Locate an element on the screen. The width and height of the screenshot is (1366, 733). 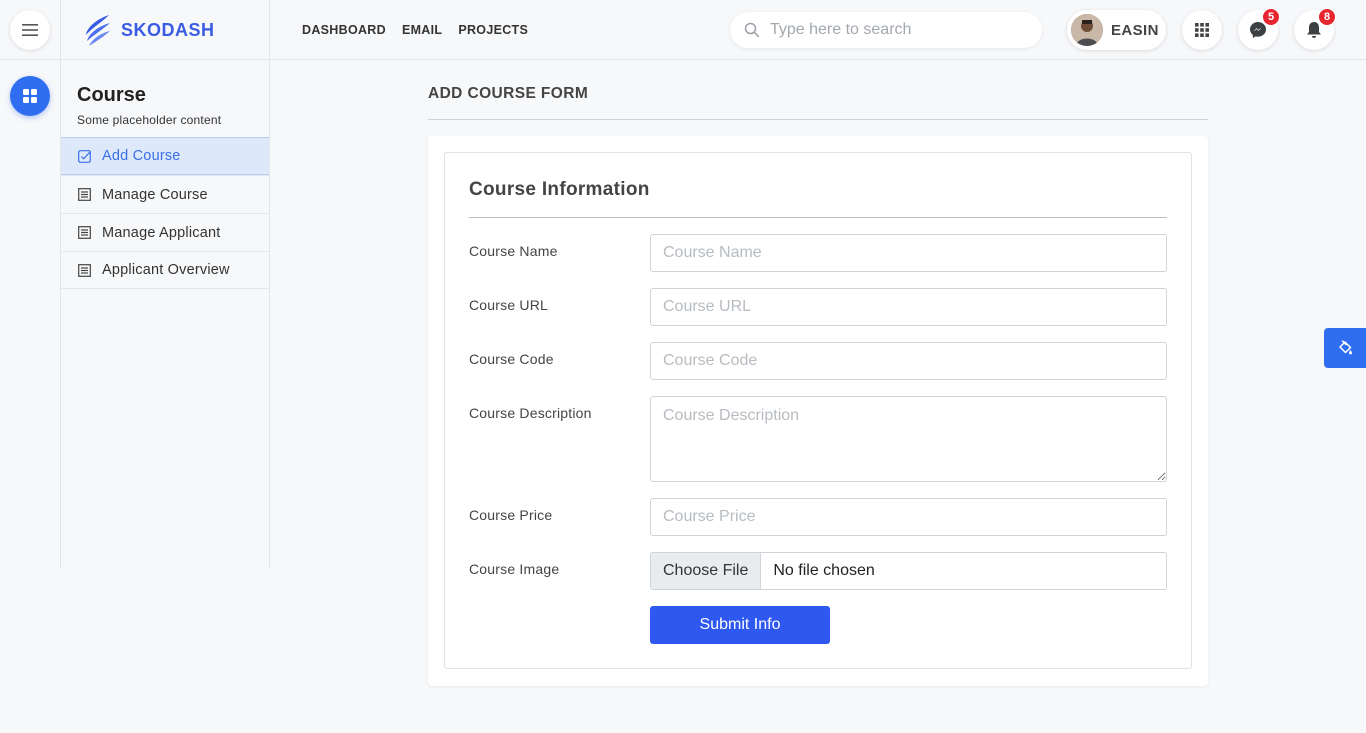
sidebar-header: Course Some placeholder content is located at coordinates (165, 98).